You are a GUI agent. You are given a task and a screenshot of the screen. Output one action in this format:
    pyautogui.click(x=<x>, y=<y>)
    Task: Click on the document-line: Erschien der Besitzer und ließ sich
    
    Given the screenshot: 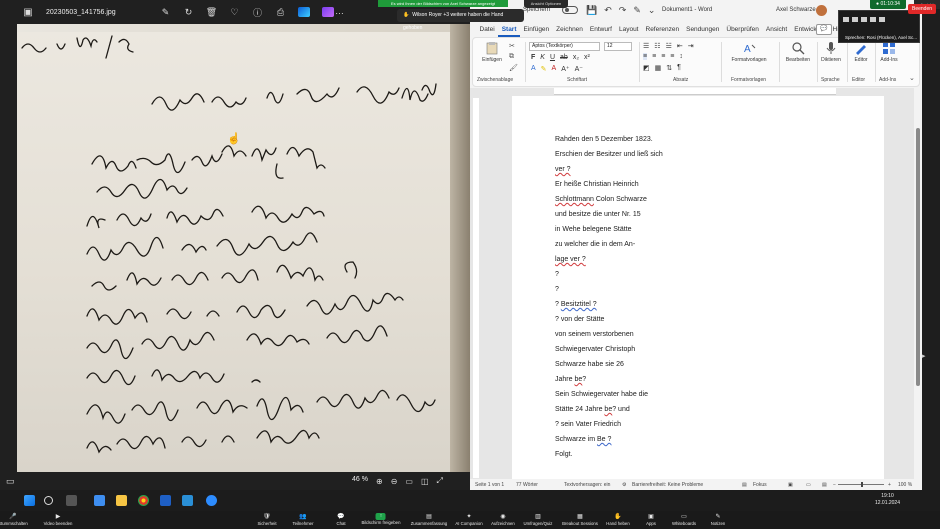 What is the action you would take?
    pyautogui.click(x=715, y=154)
    